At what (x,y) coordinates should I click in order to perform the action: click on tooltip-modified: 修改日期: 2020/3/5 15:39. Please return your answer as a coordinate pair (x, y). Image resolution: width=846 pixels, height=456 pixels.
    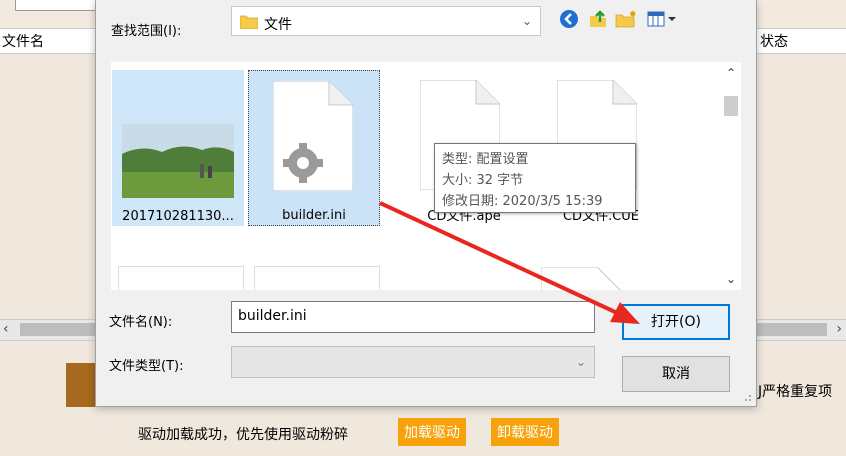
    Looking at the image, I should click on (522, 201).